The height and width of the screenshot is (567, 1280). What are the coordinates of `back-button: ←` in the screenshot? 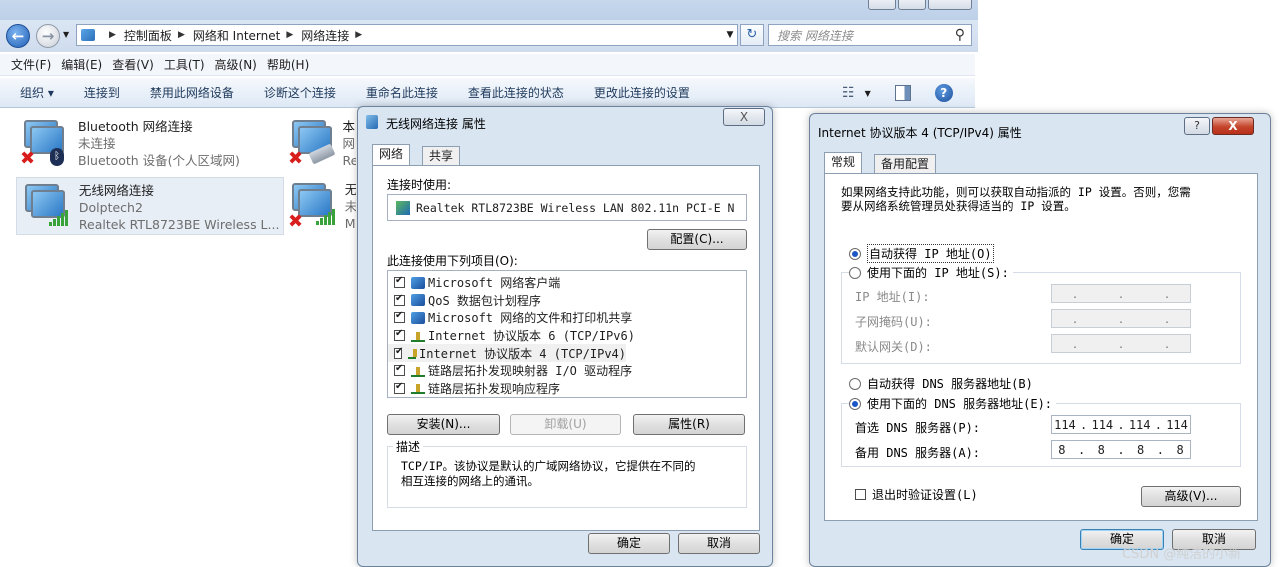 It's located at (18, 36).